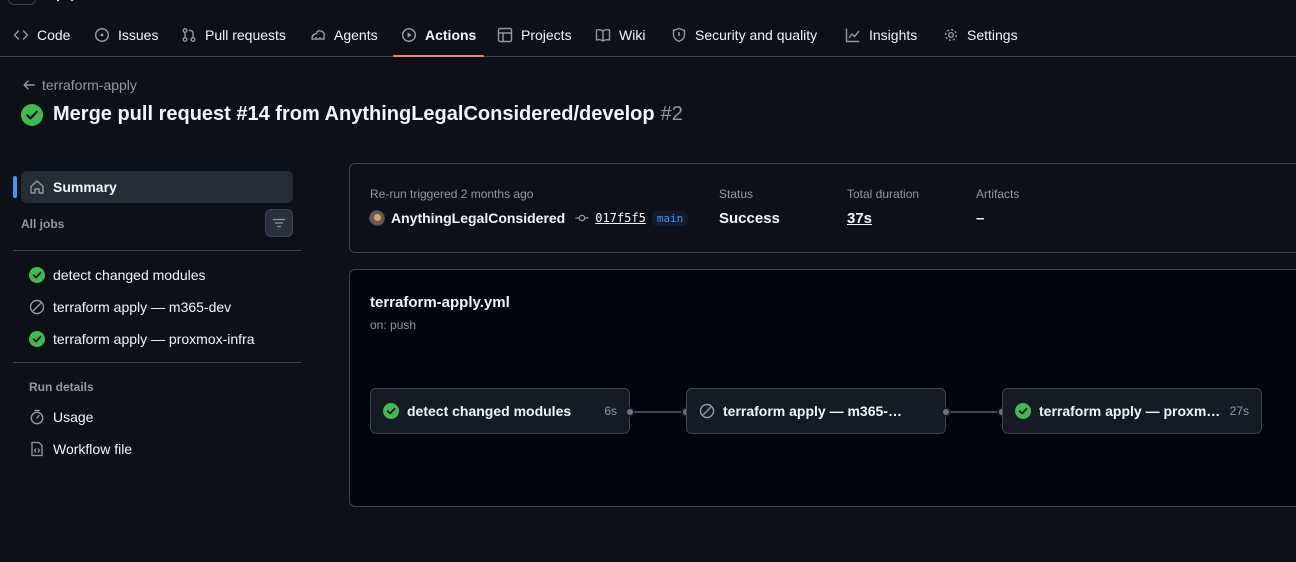 The width and height of the screenshot is (1296, 562). I want to click on run-details-heading: Run details, so click(61, 387).